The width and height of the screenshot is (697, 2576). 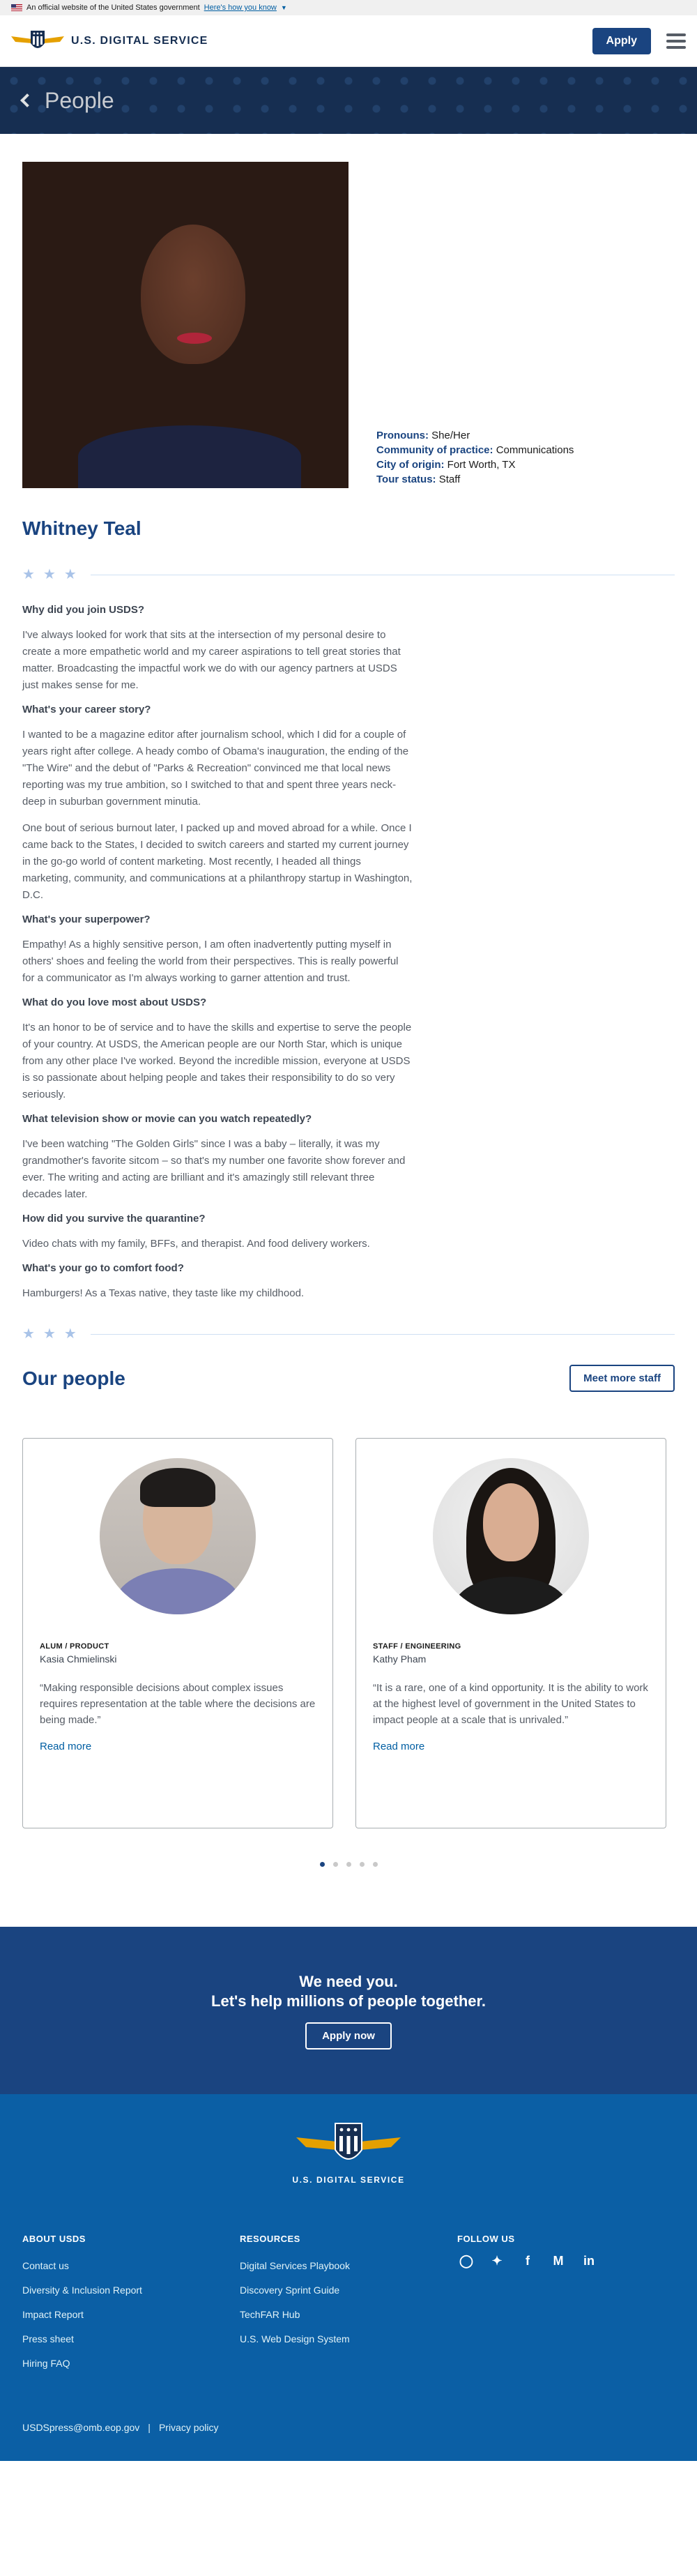 What do you see at coordinates (131, 2290) in the screenshot?
I see `footer-link: Diversity & Inclusion Report` at bounding box center [131, 2290].